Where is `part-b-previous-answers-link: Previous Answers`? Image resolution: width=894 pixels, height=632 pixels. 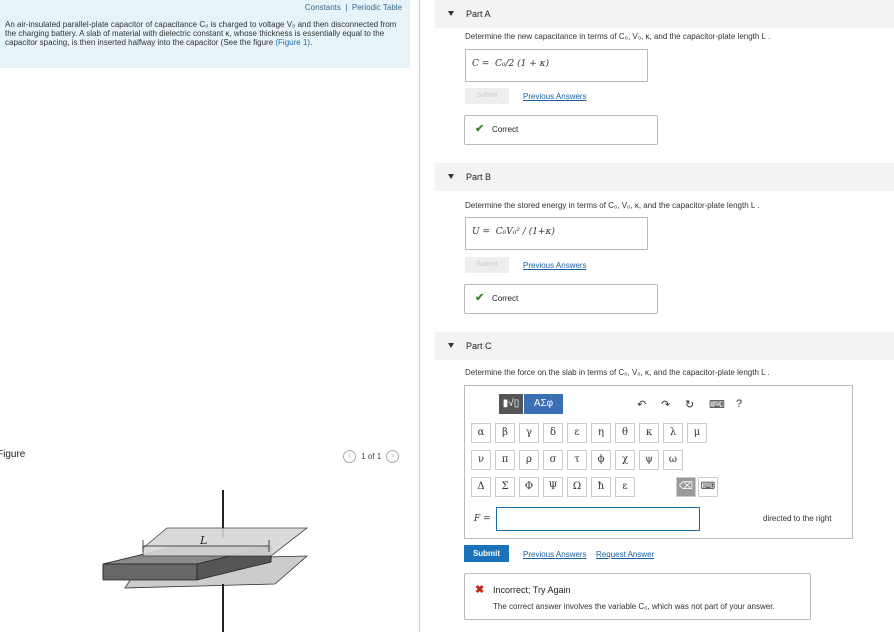 part-b-previous-answers-link: Previous Answers is located at coordinates (555, 265).